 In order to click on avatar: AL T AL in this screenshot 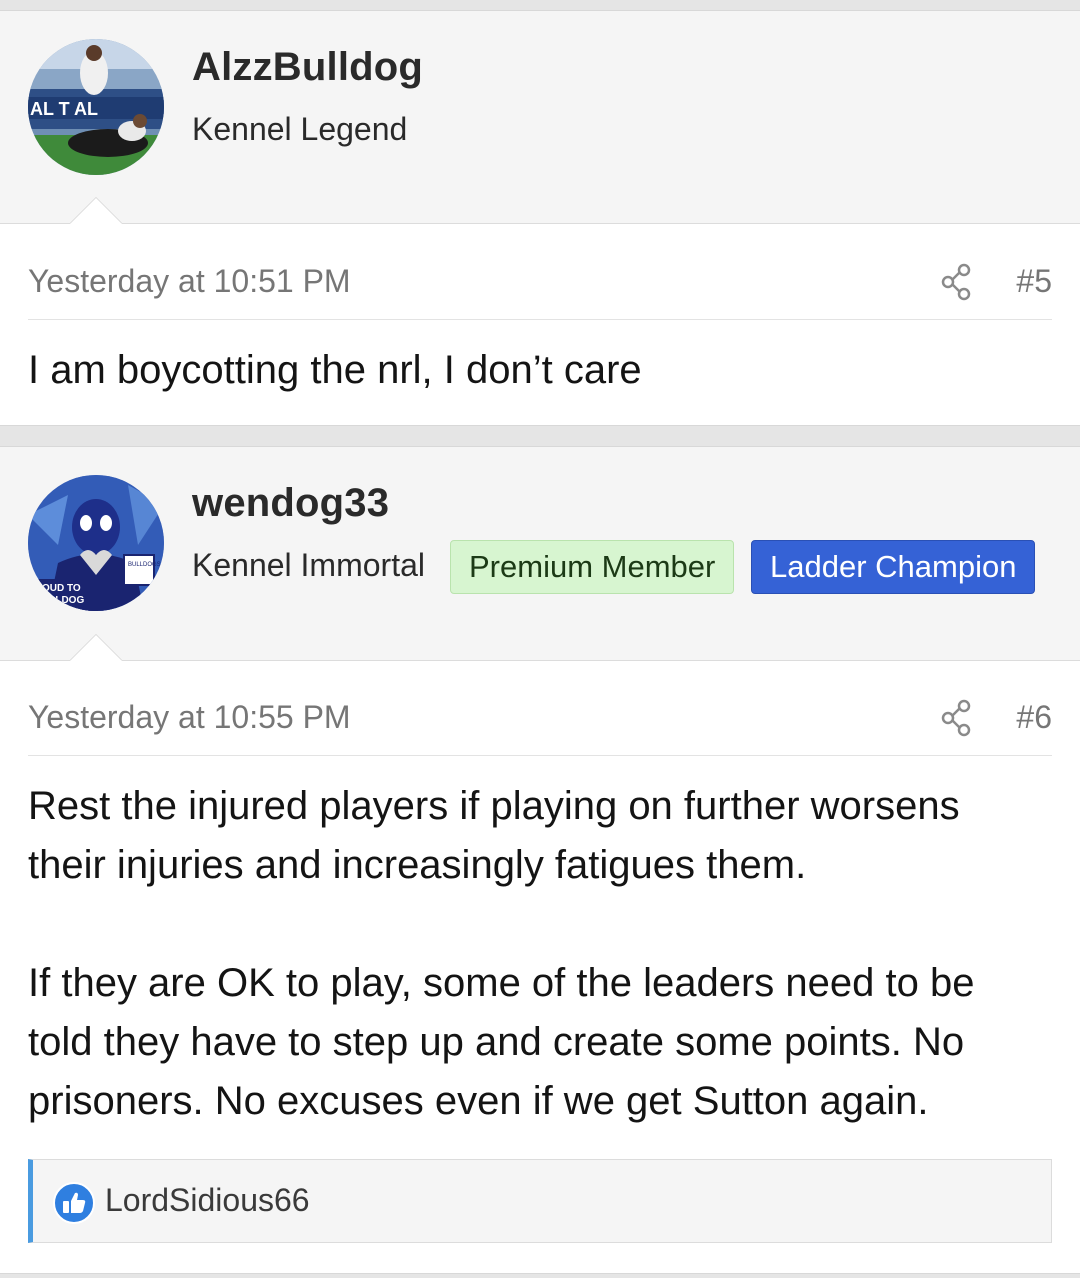, I will do `click(96, 107)`.